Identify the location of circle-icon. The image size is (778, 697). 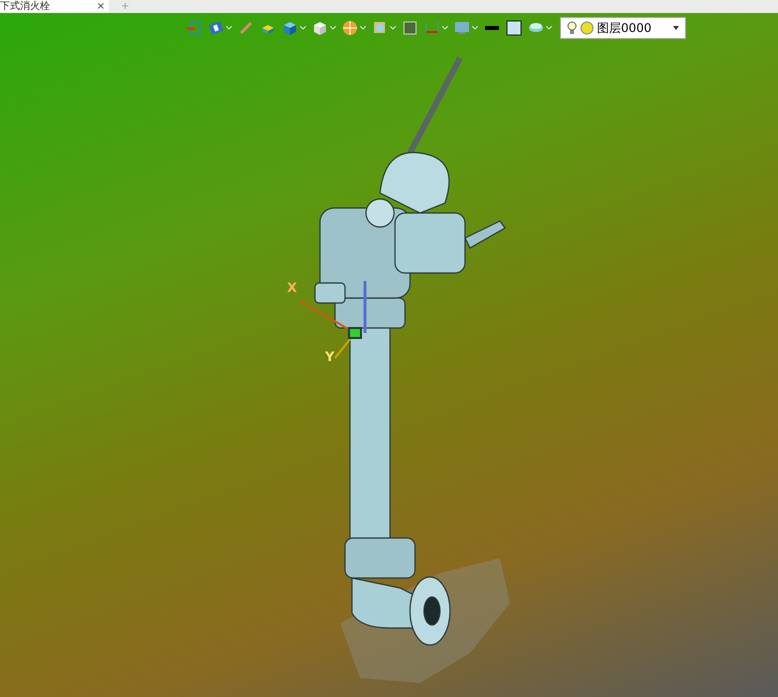
(587, 28).